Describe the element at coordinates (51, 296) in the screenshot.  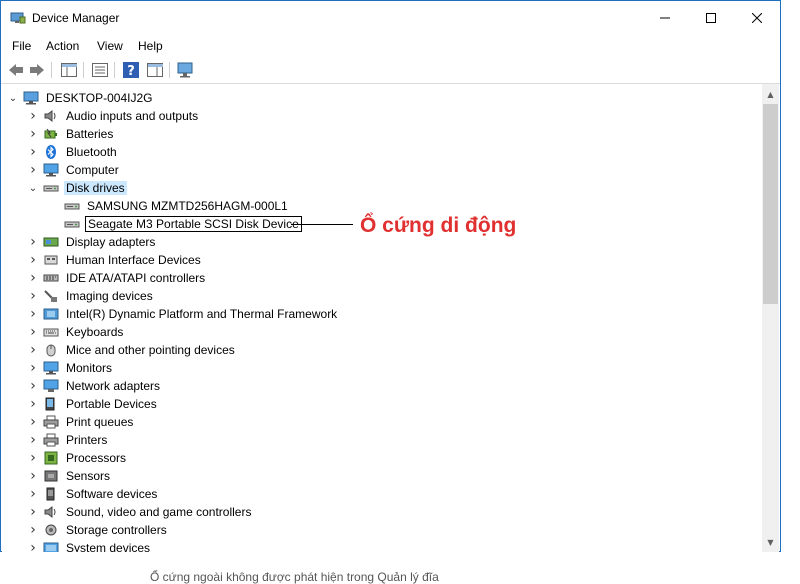
I see `camera-icon` at that location.